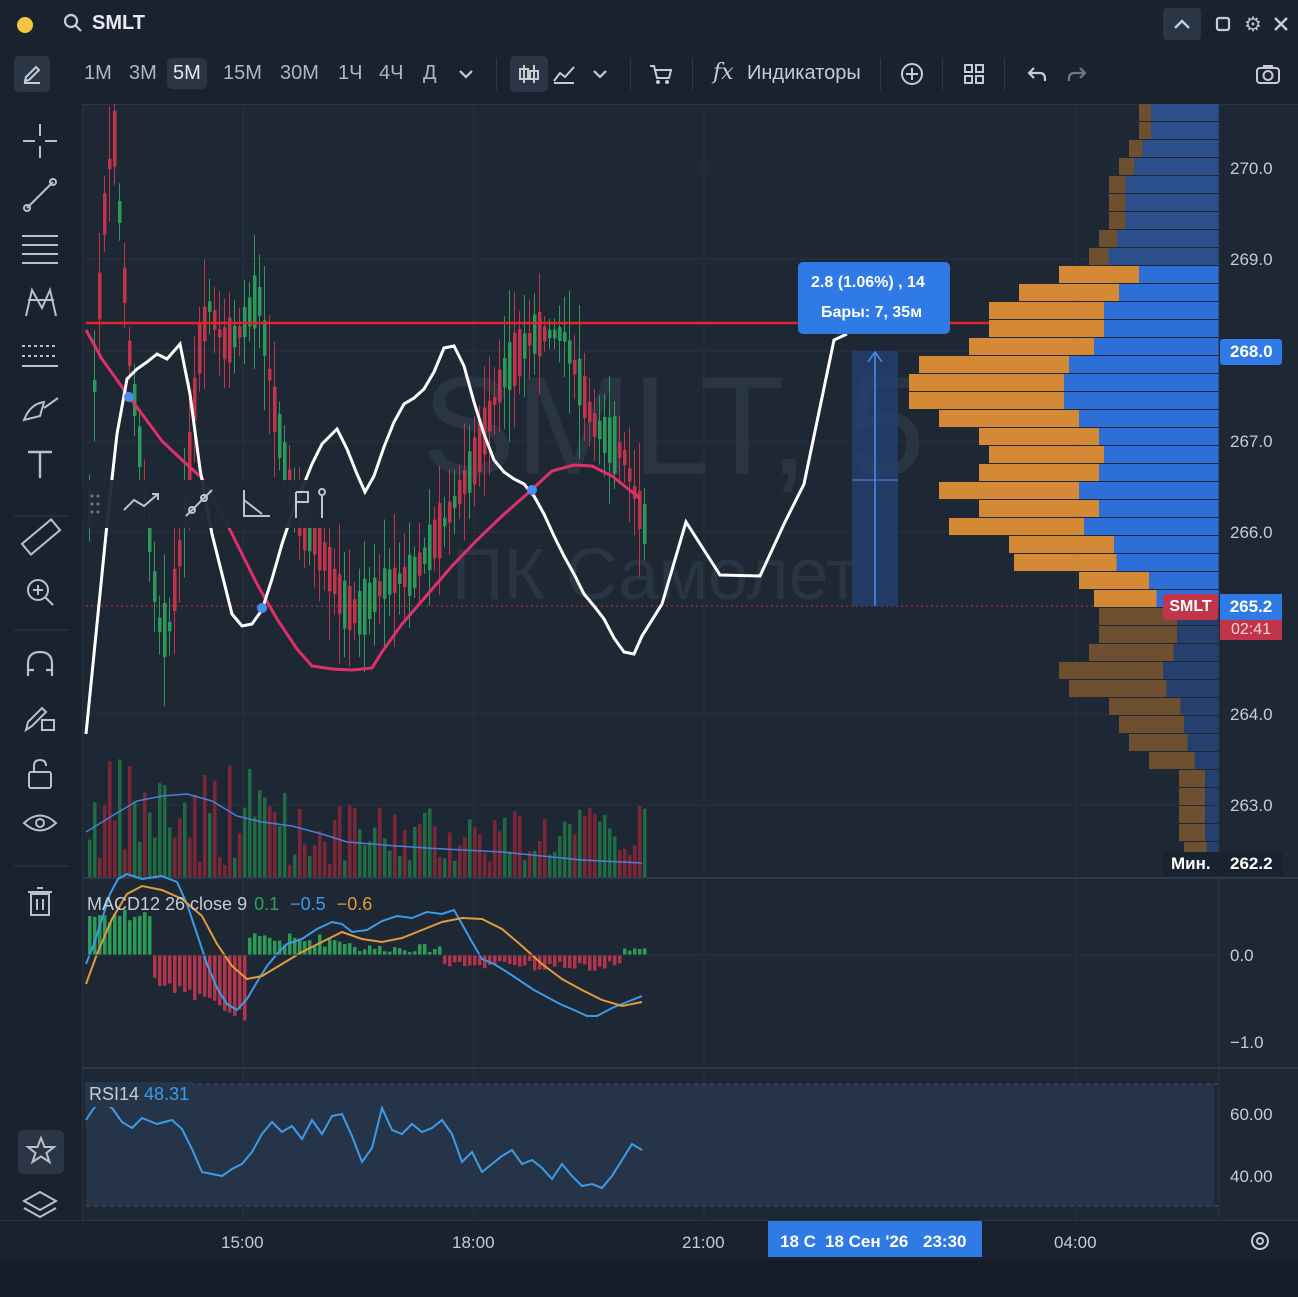  Describe the element at coordinates (40, 409) in the screenshot. I see `brush-icon` at that location.